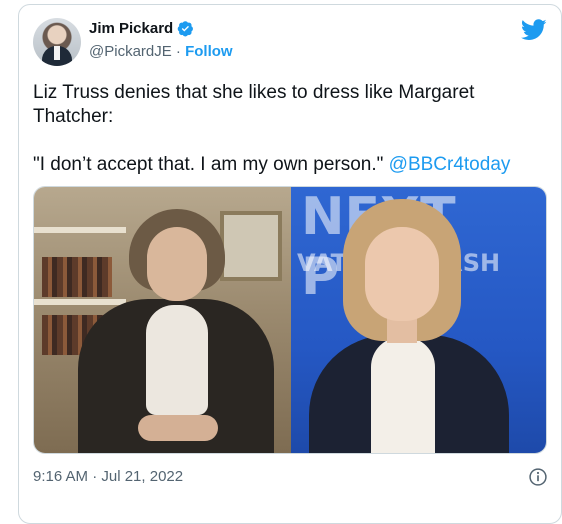  What do you see at coordinates (538, 477) in the screenshot?
I see `info-icon` at bounding box center [538, 477].